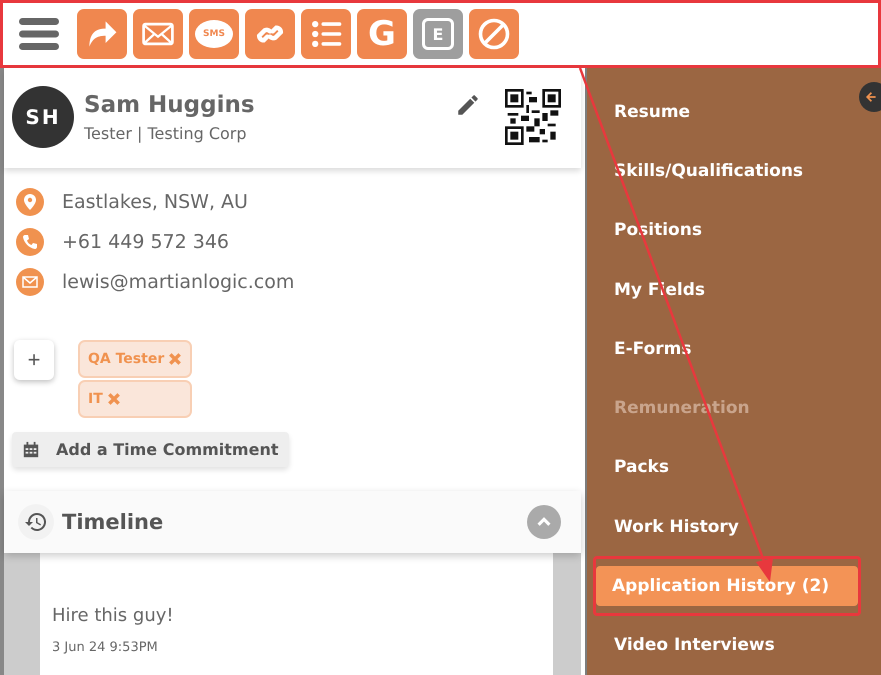  What do you see at coordinates (533, 117) in the screenshot?
I see `qr-code-icon` at bounding box center [533, 117].